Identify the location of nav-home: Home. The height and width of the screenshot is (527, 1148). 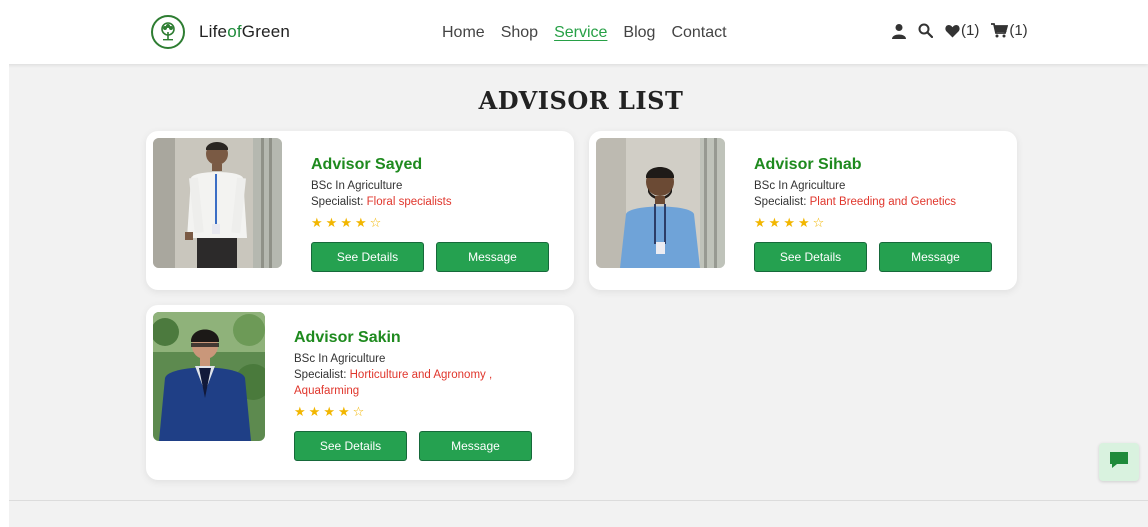
(463, 33).